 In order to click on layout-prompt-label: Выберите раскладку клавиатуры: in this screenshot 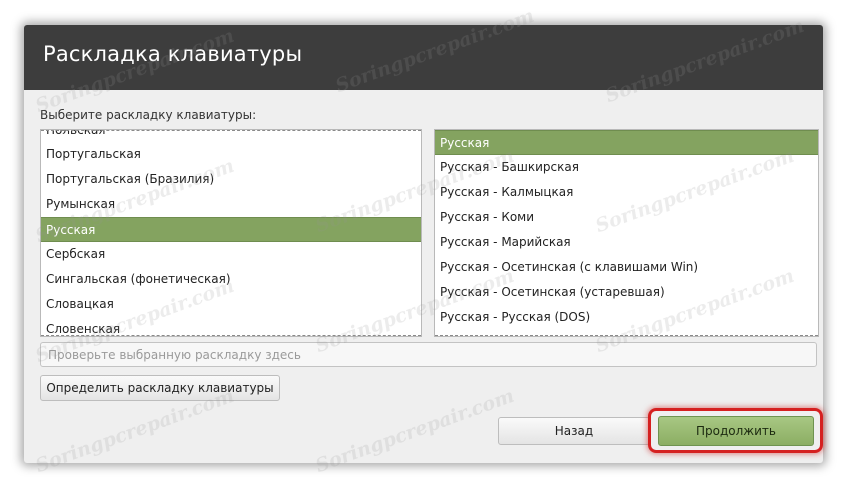, I will do `click(148, 115)`.